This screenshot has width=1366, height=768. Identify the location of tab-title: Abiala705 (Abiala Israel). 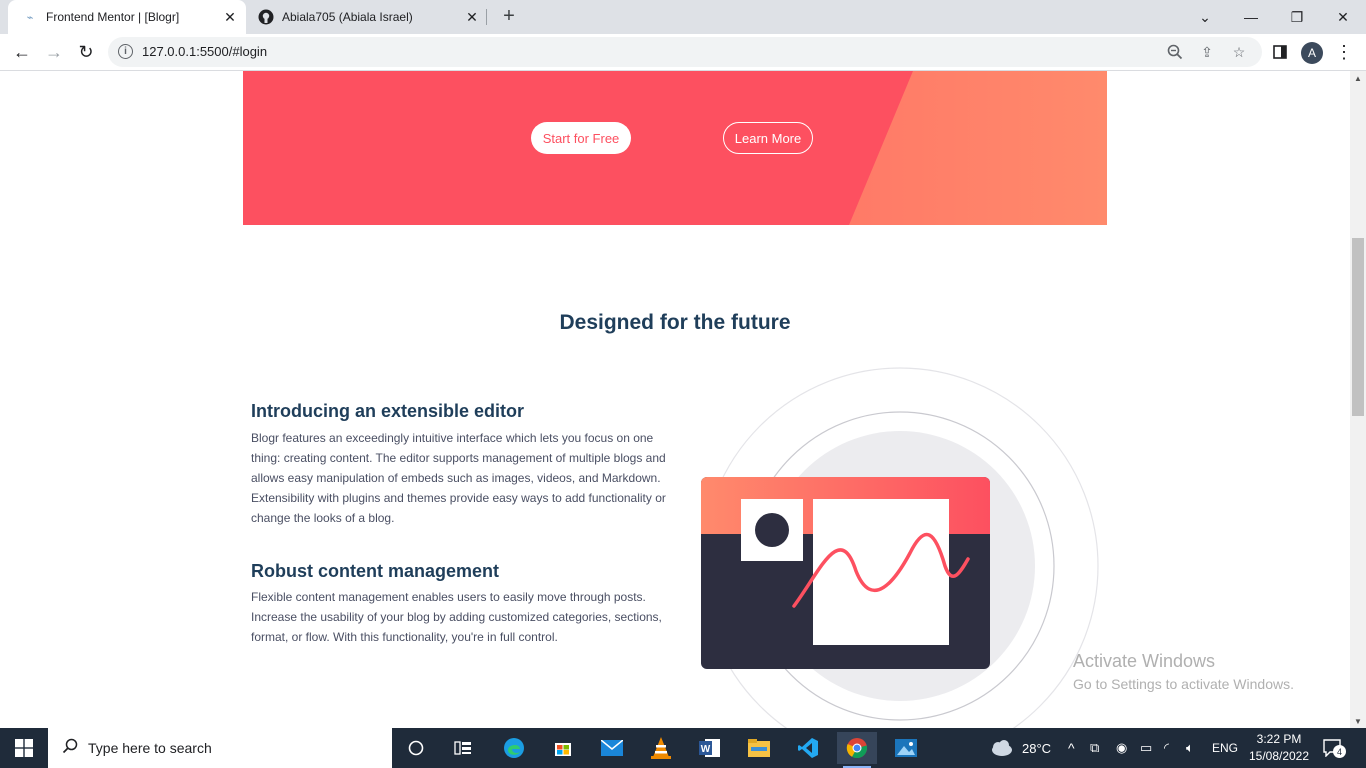
(347, 17).